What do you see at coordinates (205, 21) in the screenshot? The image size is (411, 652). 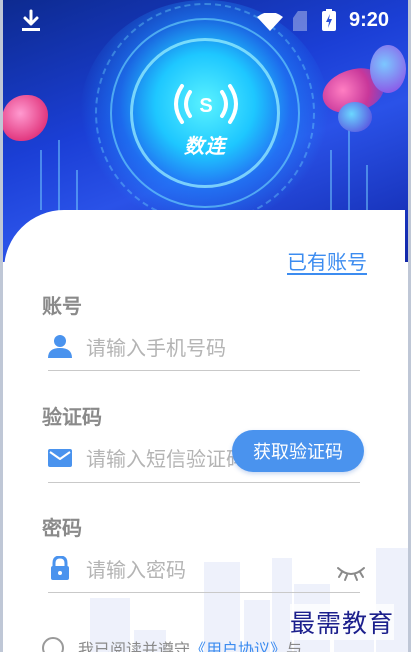 I see `status-bar: 9:20` at bounding box center [205, 21].